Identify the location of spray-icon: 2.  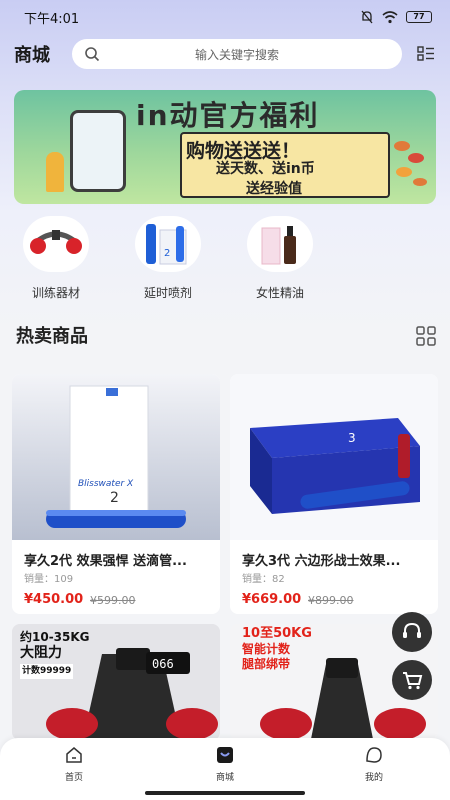
(168, 244).